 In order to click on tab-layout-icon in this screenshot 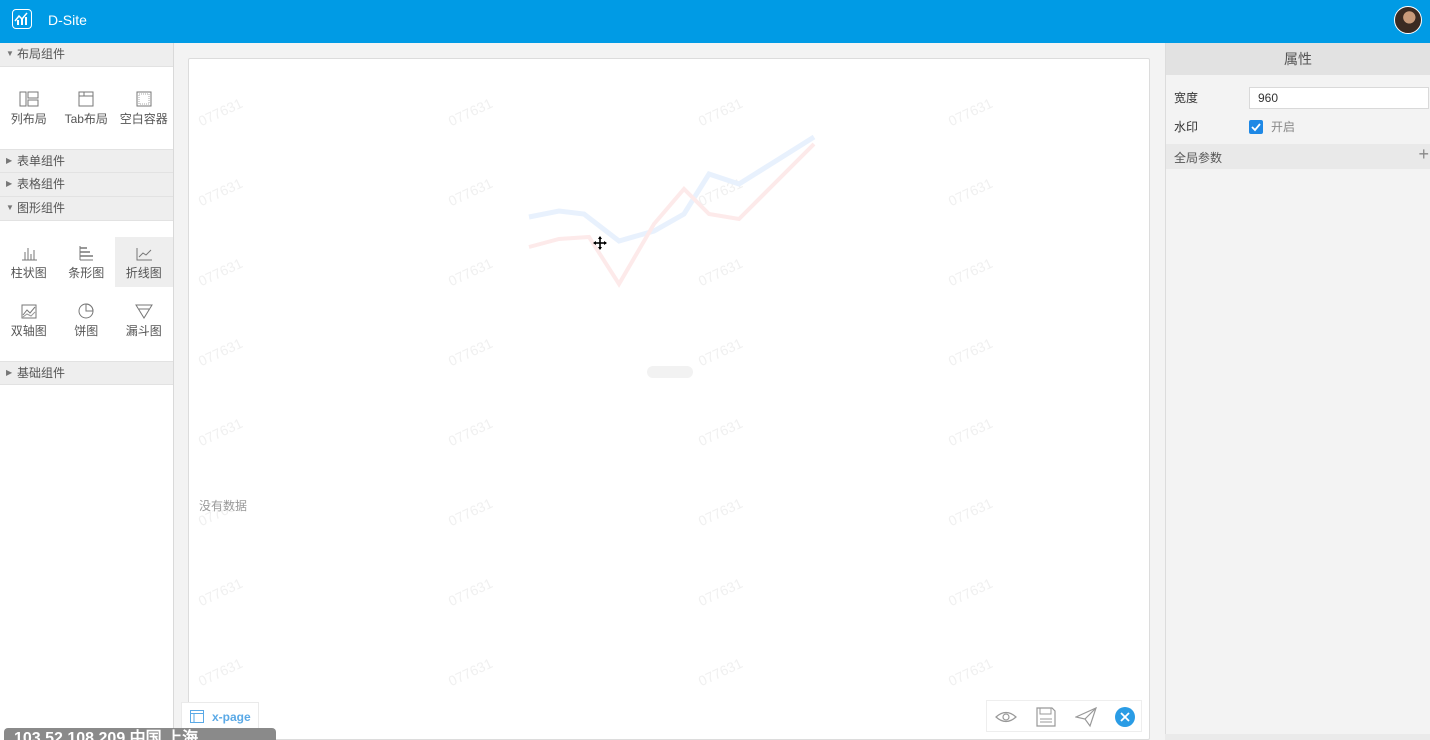, I will do `click(86, 98)`.